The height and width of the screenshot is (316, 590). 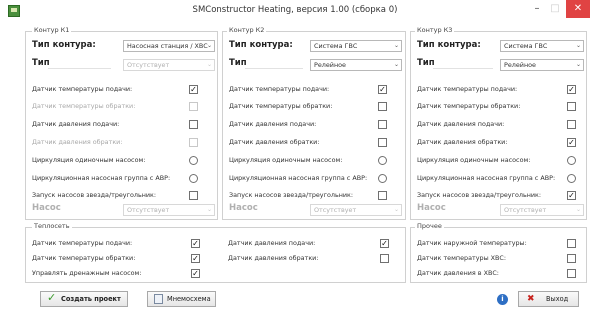 What do you see at coordinates (382, 178) in the screenshot?
I see `k2-pump-group-radio` at bounding box center [382, 178].